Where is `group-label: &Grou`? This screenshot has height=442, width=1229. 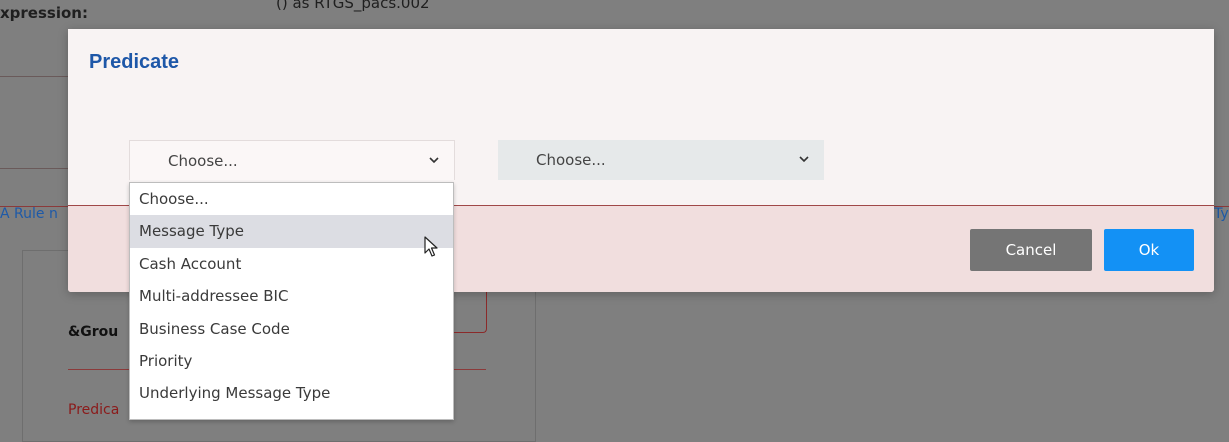
group-label: &Grou is located at coordinates (93, 332).